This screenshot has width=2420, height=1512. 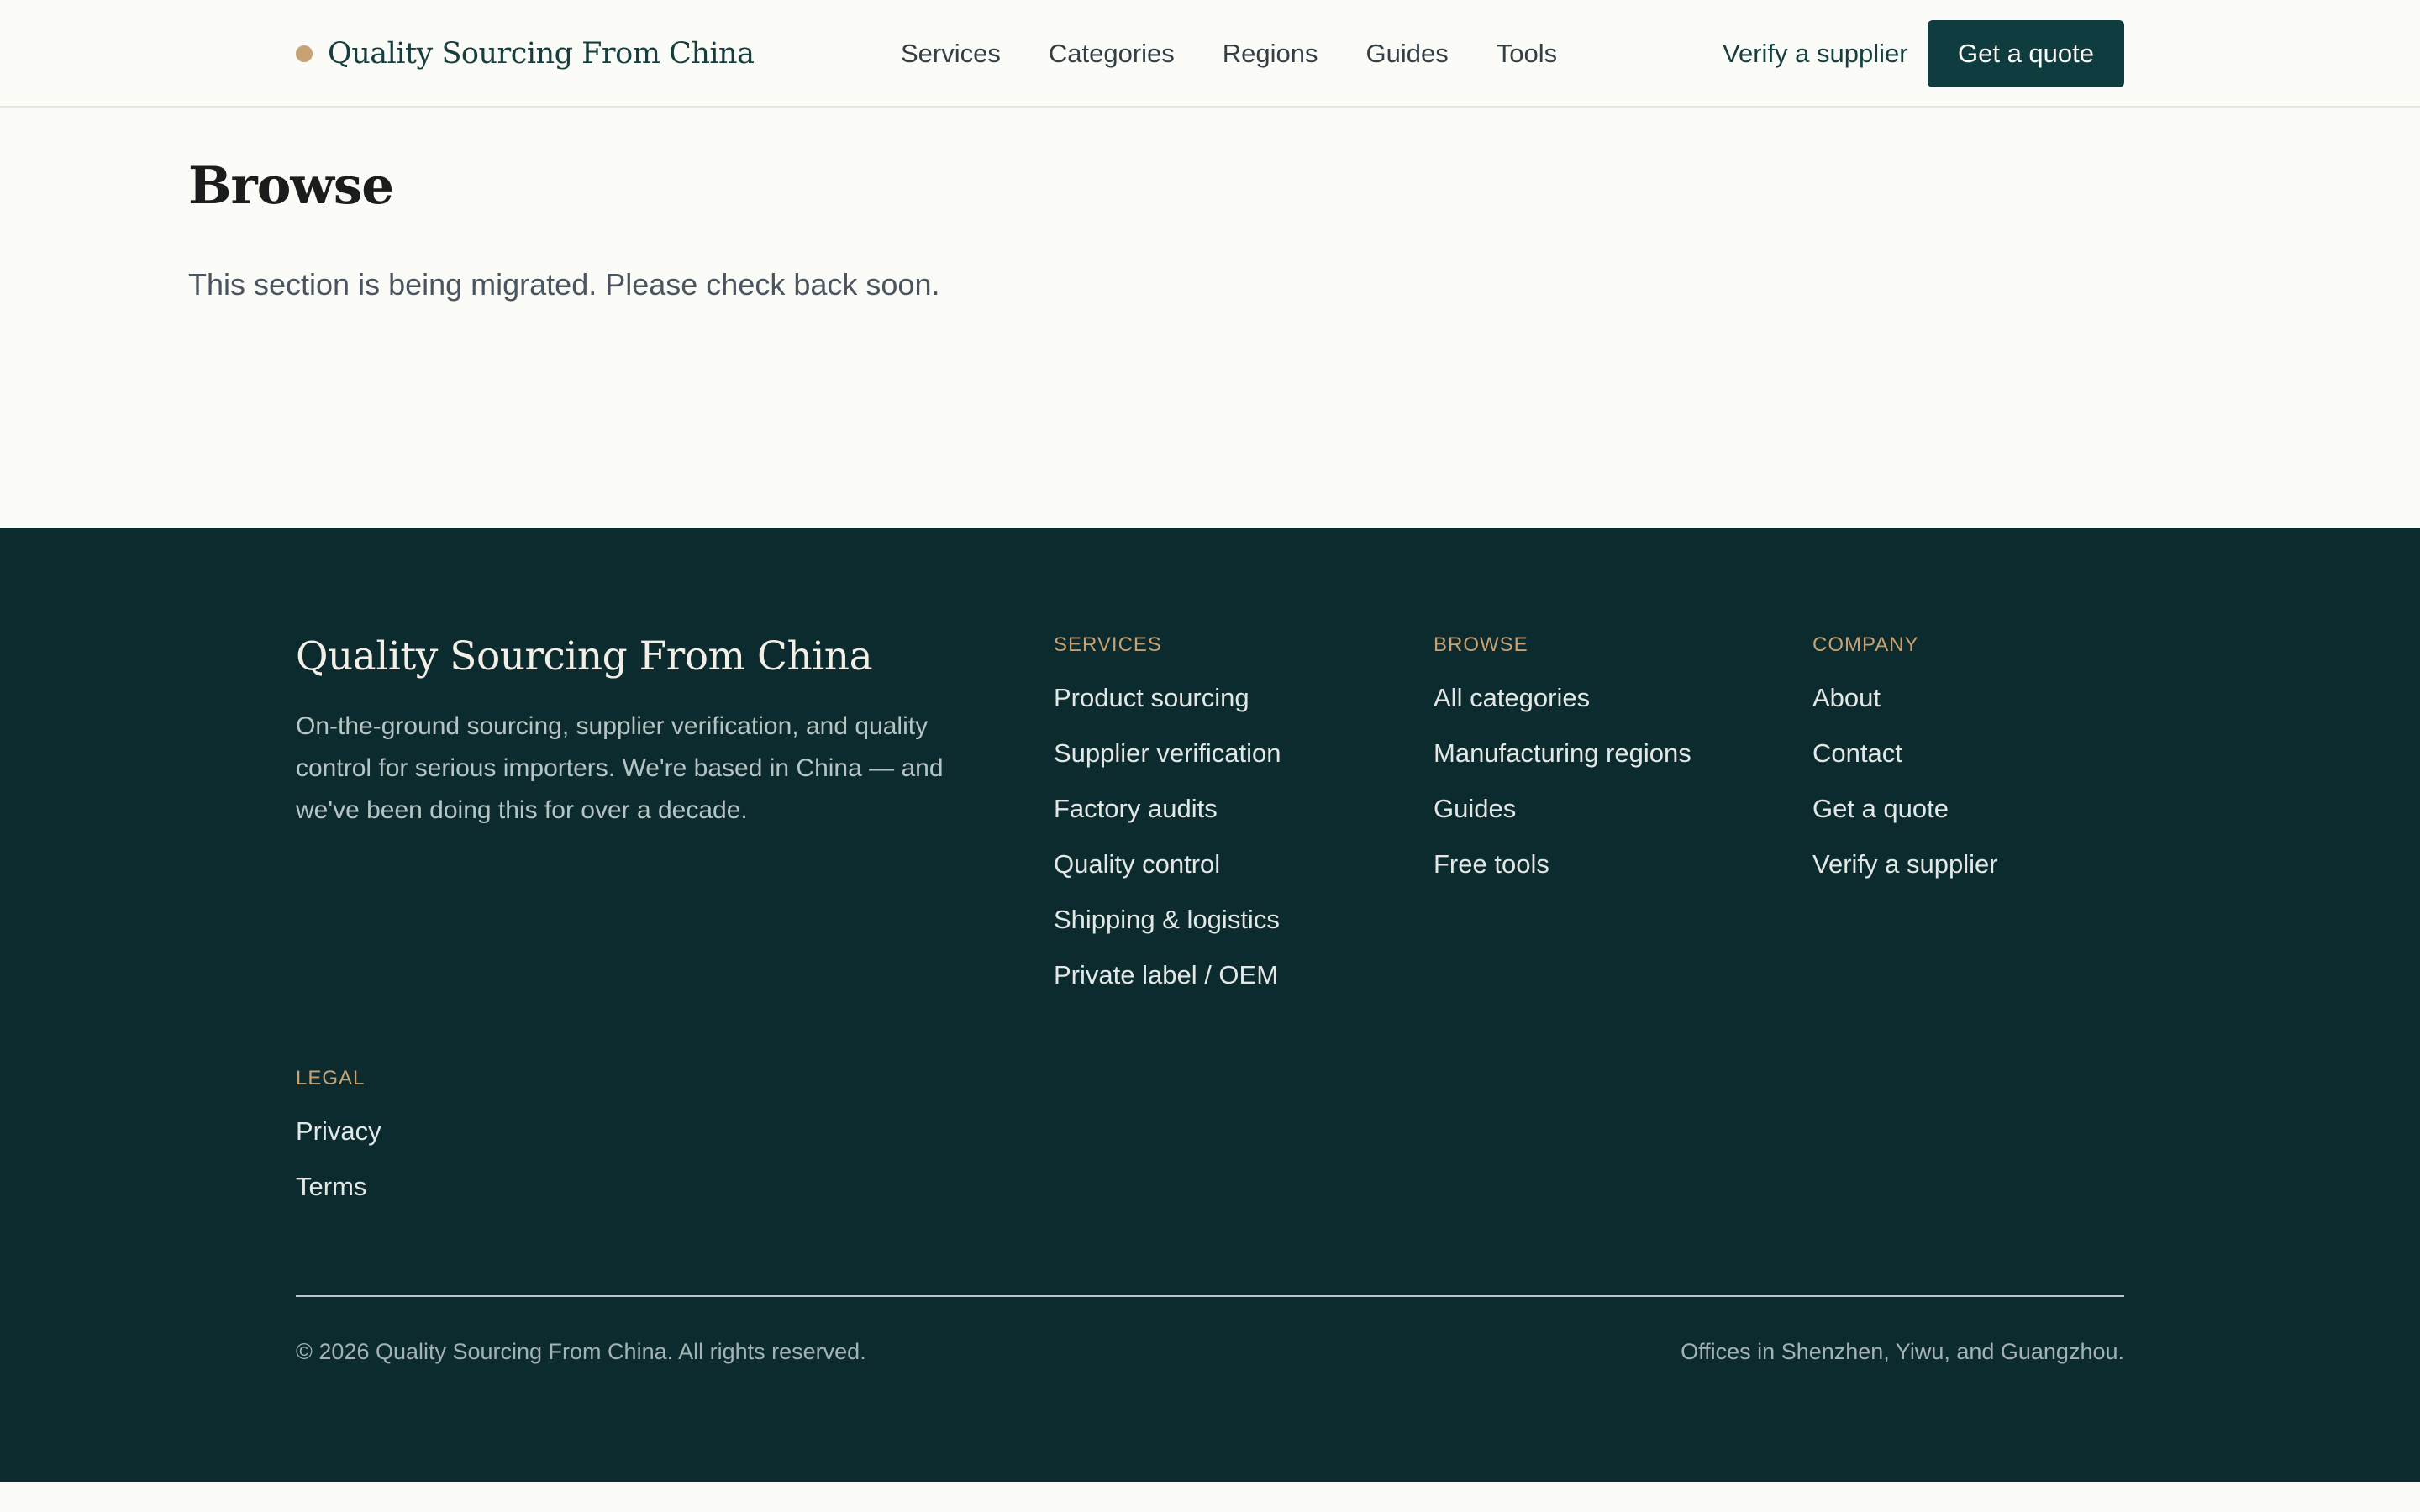 What do you see at coordinates (1562, 819) in the screenshot?
I see `footer-link-guides: Guides` at bounding box center [1562, 819].